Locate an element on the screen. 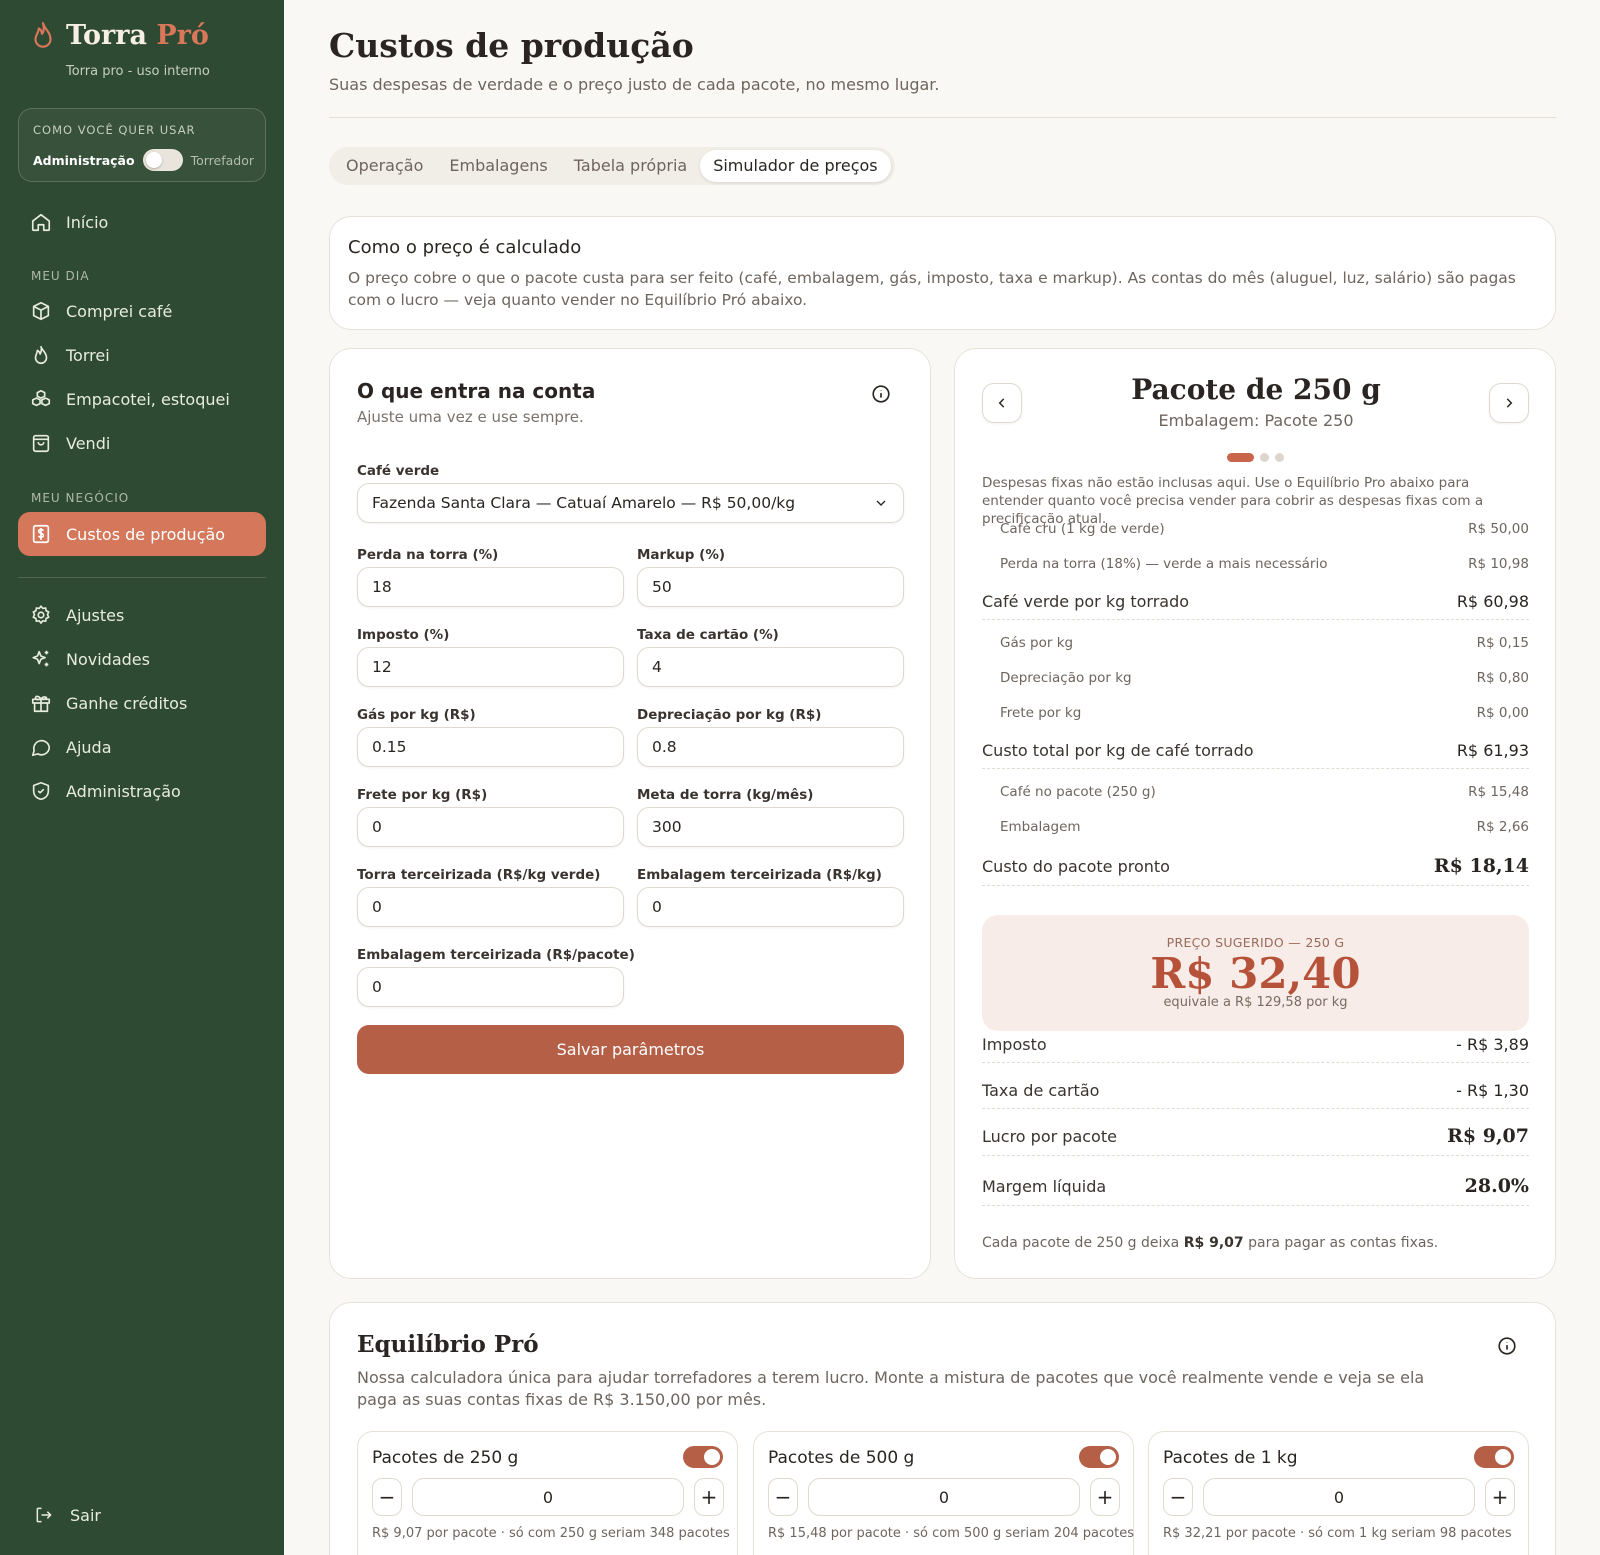 The width and height of the screenshot is (1600, 1555). sidebar-item-ajuda: Ajuda is located at coordinates (142, 747).